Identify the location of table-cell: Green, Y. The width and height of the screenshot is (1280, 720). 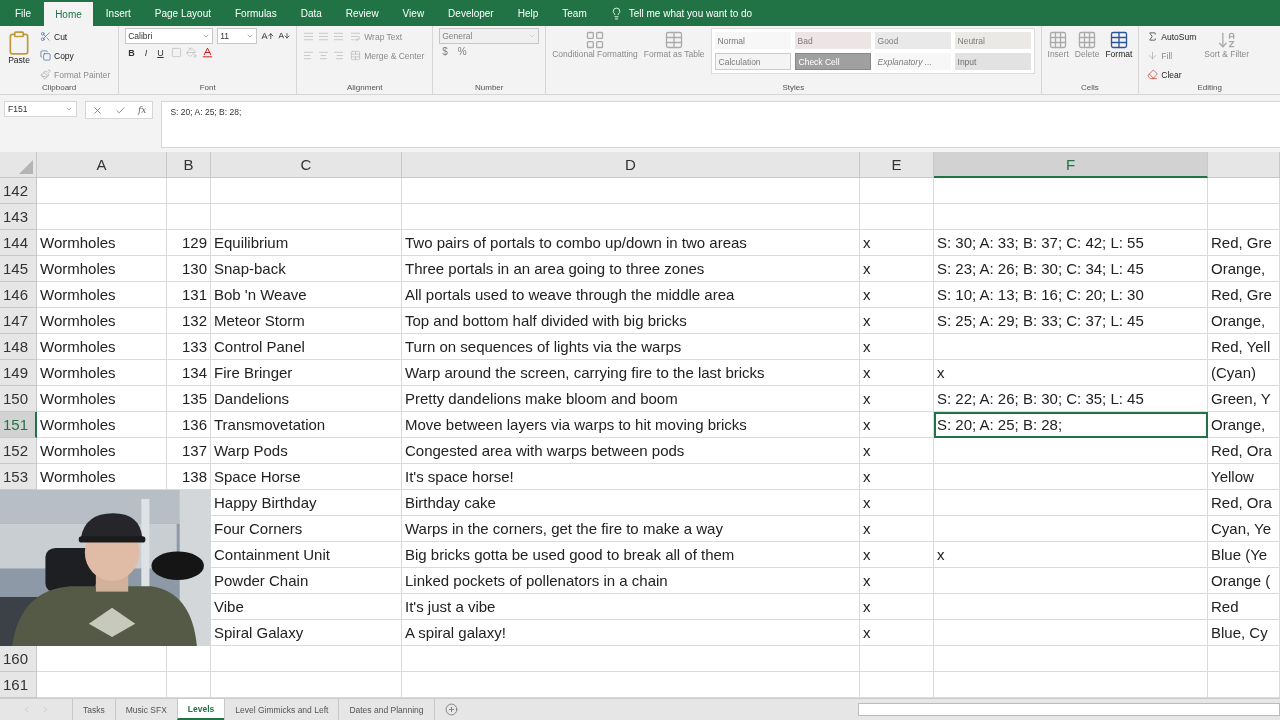
(1244, 399).